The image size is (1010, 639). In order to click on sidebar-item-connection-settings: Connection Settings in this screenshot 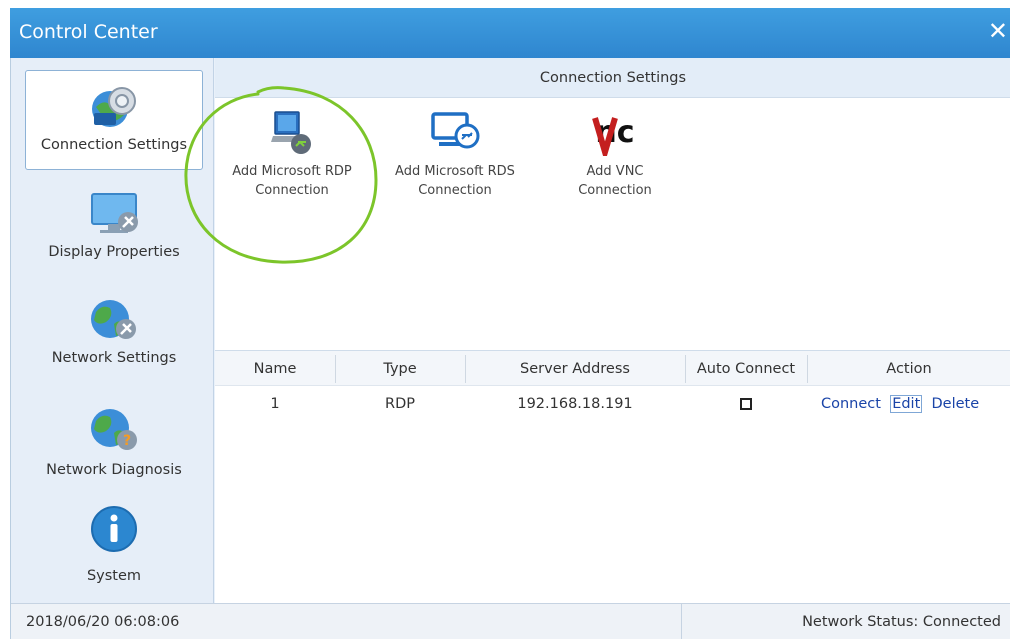, I will do `click(114, 120)`.